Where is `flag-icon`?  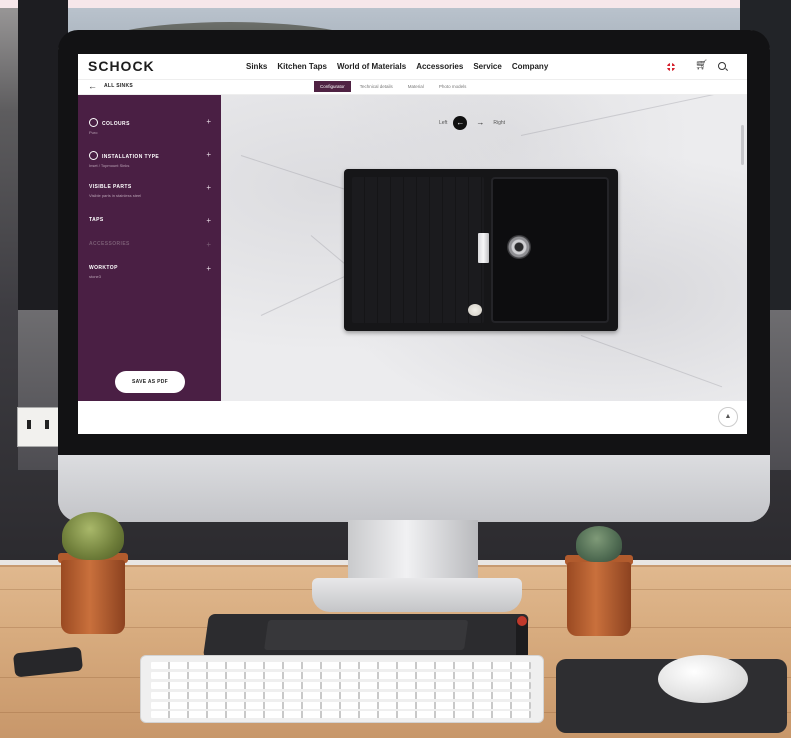
flag-icon is located at coordinates (671, 67).